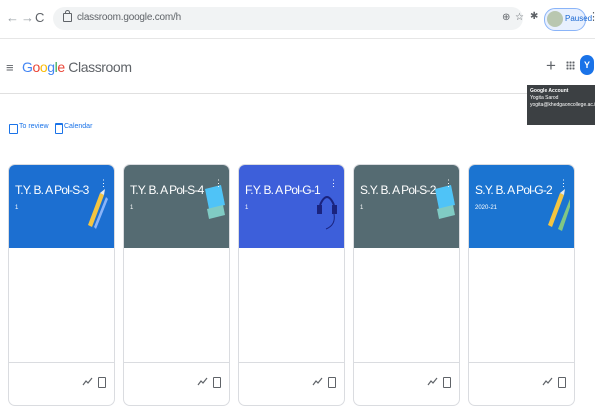  I want to click on to-review-link: To review, so click(34, 126).